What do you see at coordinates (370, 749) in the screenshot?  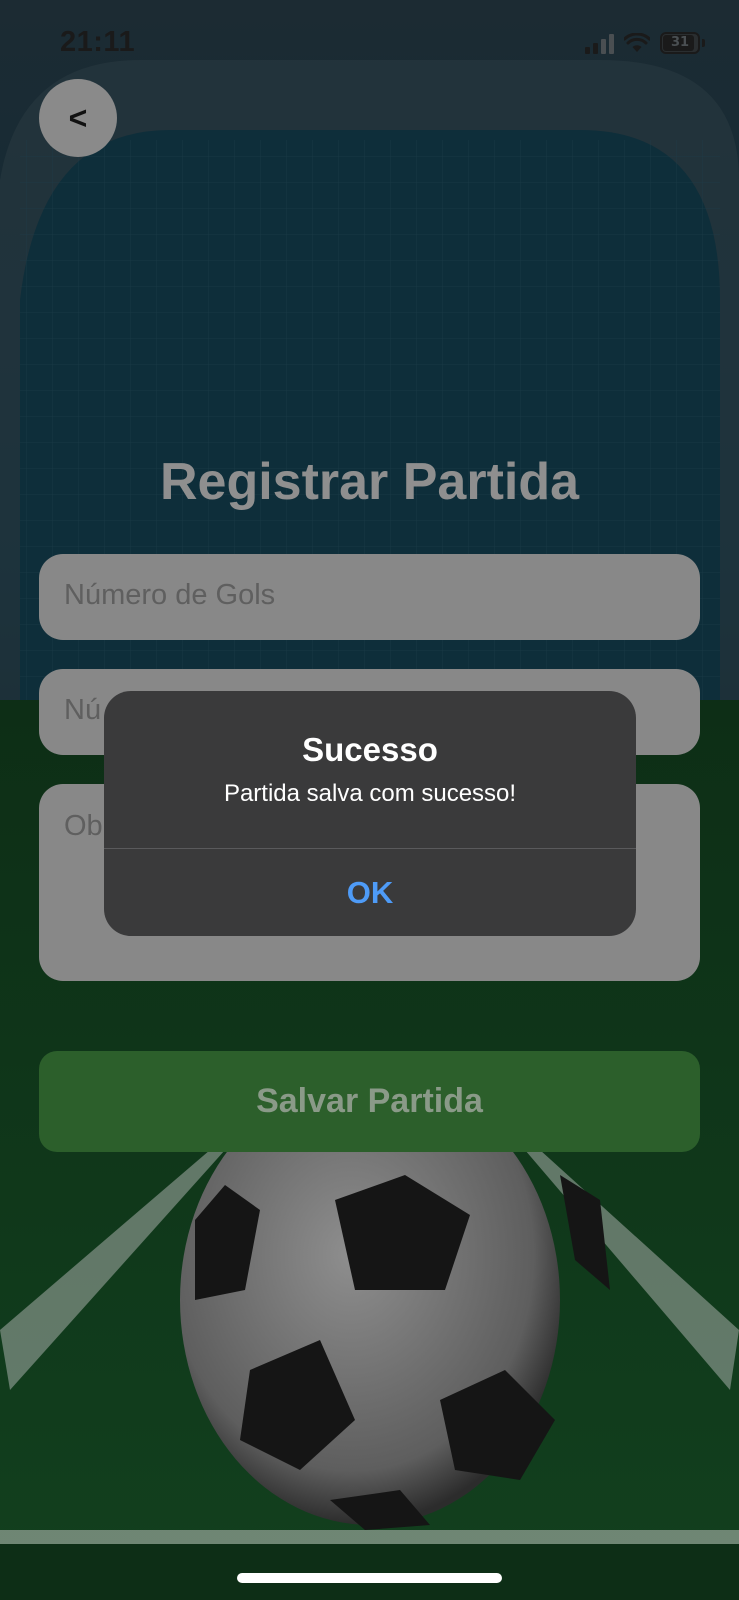 I see `alert-title: Sucesso` at bounding box center [370, 749].